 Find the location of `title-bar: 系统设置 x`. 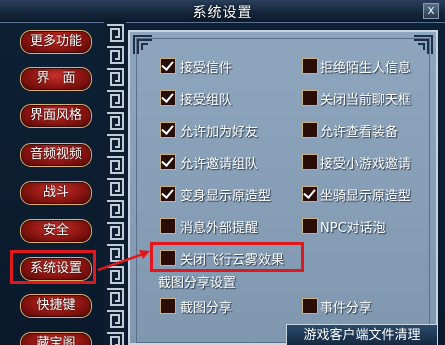

title-bar: 系统设置 x is located at coordinates (222, 11).